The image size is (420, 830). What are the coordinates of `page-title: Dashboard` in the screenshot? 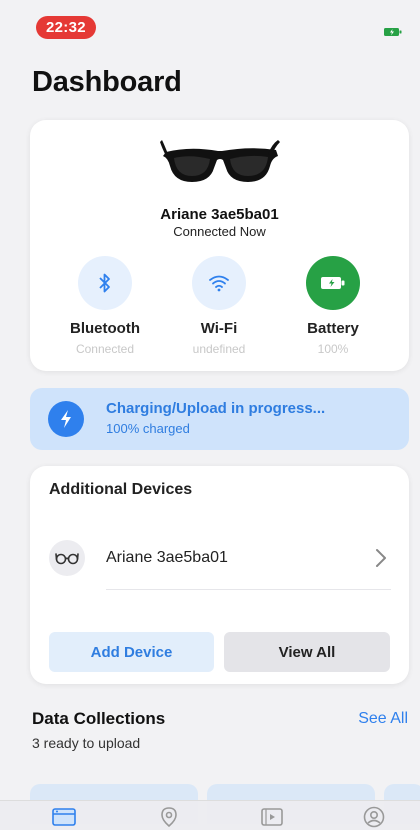 It's located at (107, 82).